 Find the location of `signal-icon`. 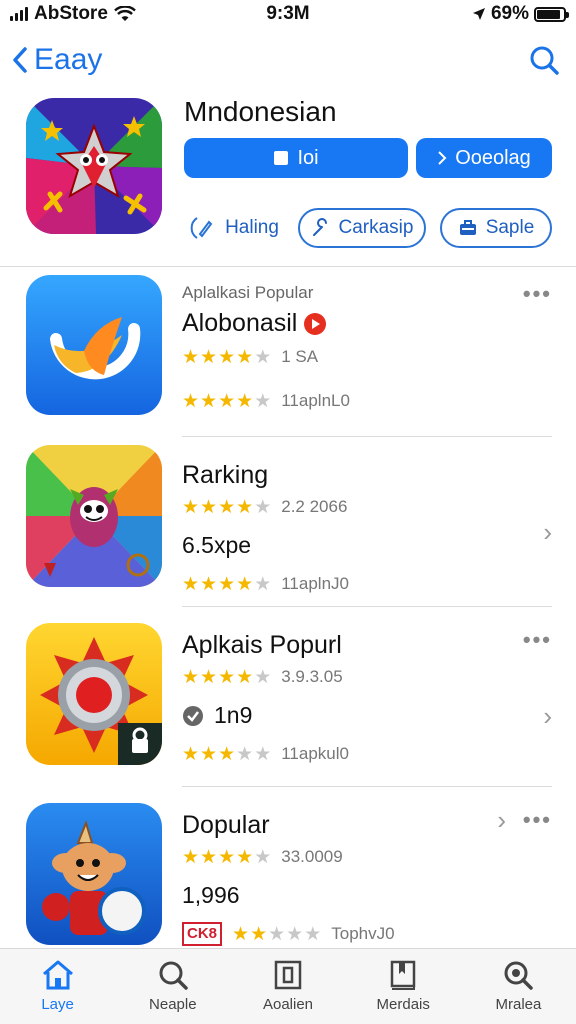

signal-icon is located at coordinates (19, 14).